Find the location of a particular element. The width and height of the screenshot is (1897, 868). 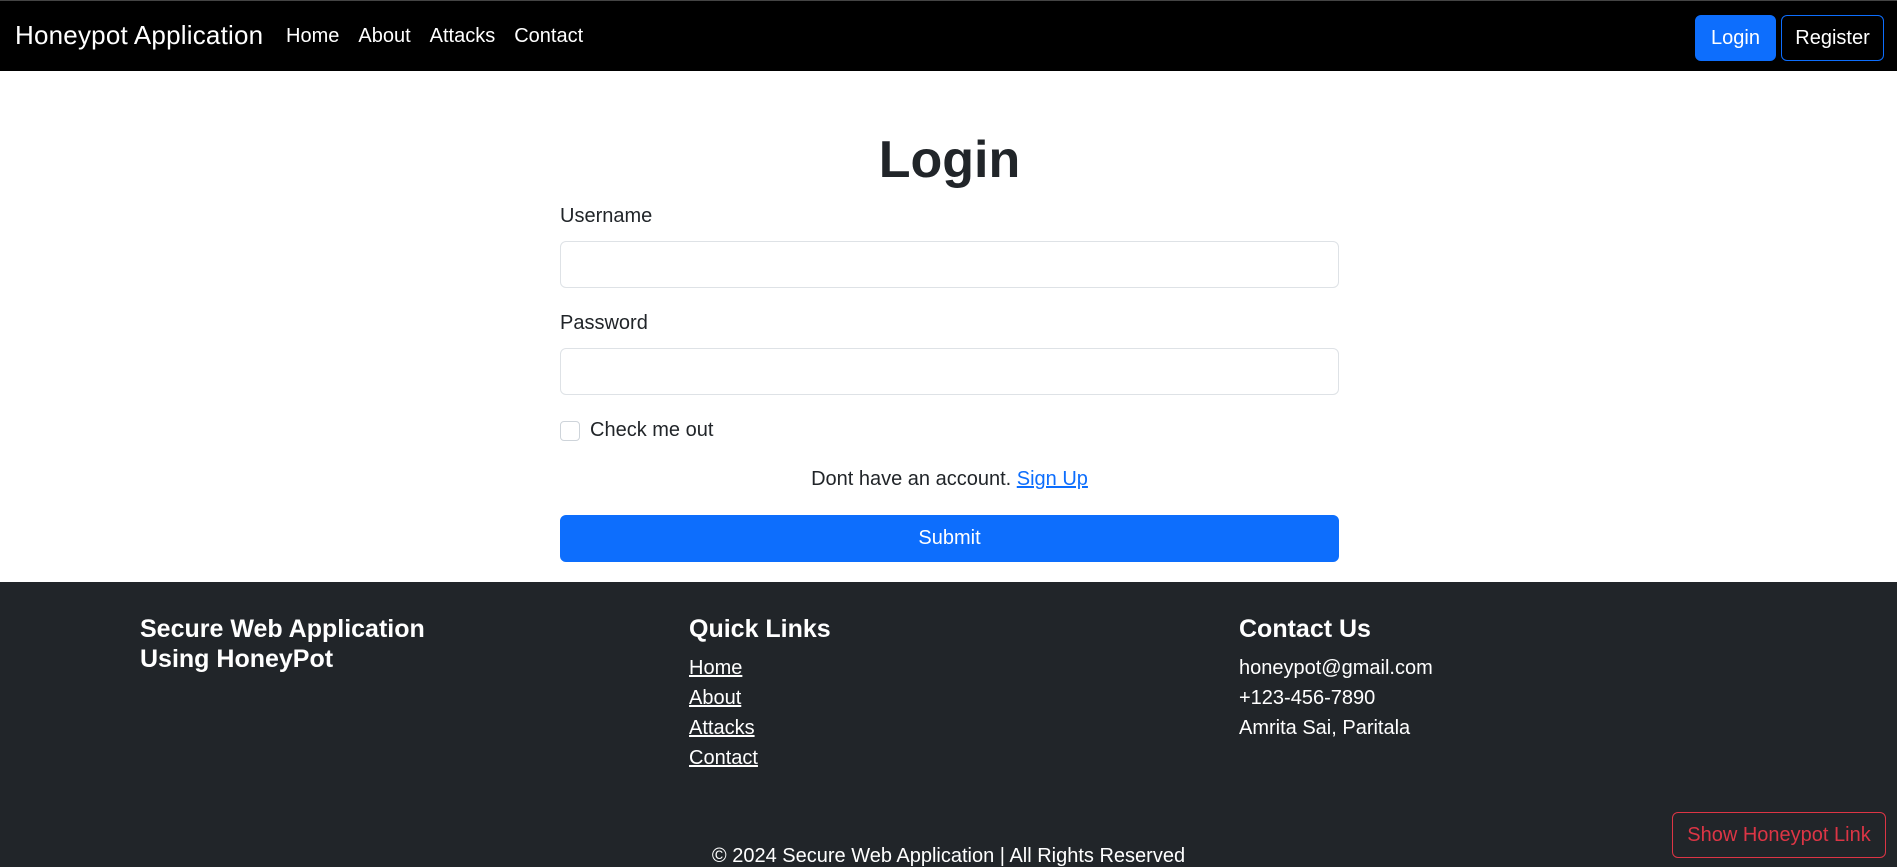

footer-link-home: Home is located at coordinates (715, 668).